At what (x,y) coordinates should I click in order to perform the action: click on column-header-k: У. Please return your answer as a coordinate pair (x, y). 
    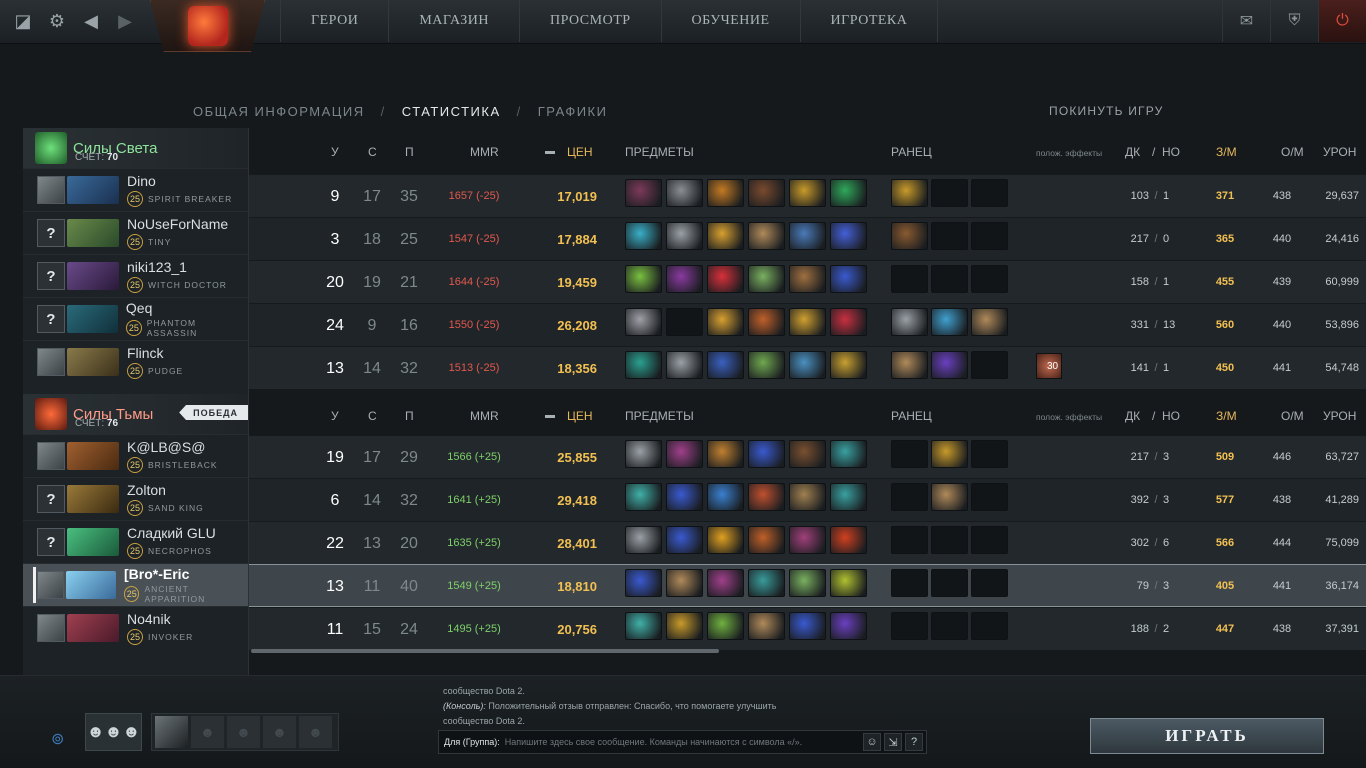
    Looking at the image, I should click on (335, 152).